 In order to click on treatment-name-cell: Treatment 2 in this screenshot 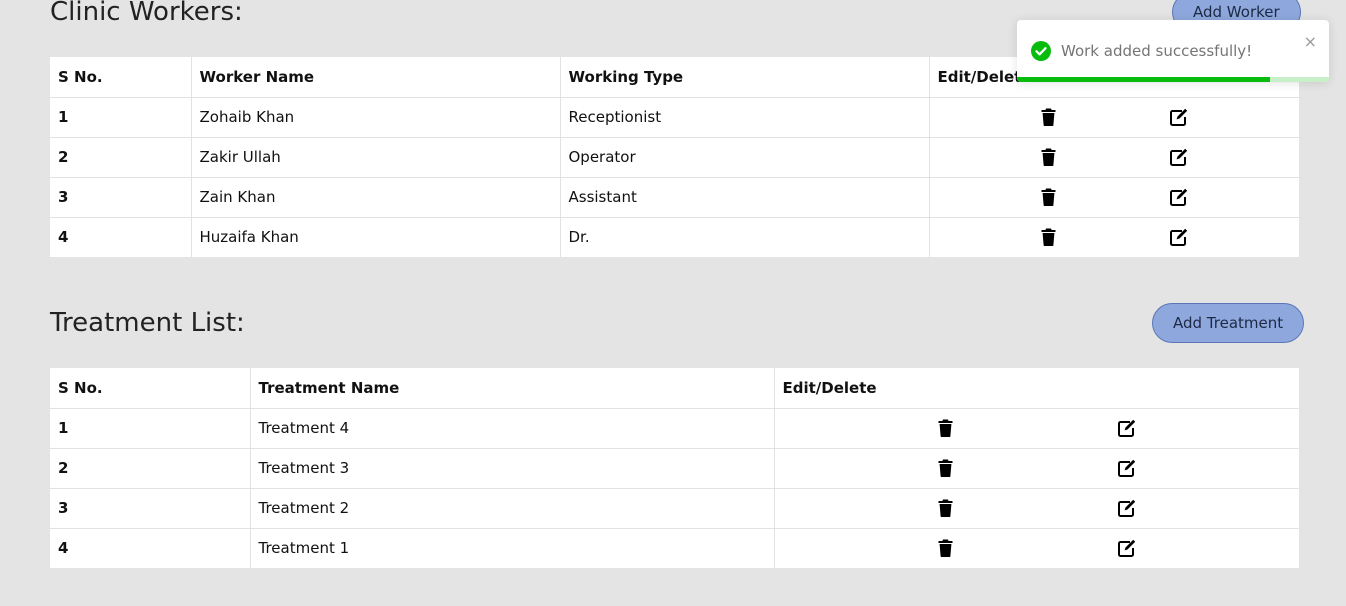, I will do `click(512, 508)`.